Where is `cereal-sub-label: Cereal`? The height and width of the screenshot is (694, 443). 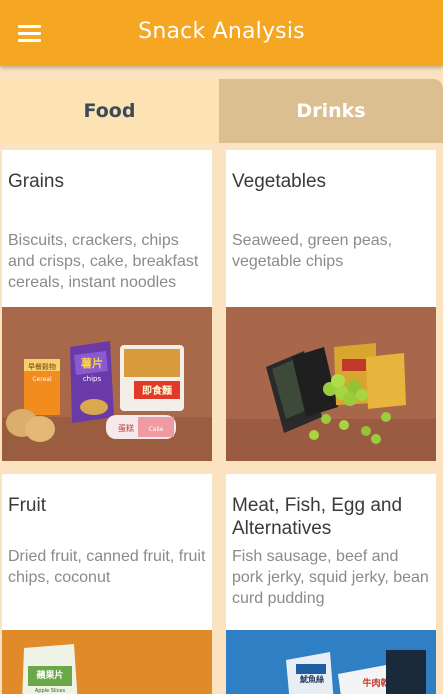
cereal-sub-label: Cereal is located at coordinates (42, 379).